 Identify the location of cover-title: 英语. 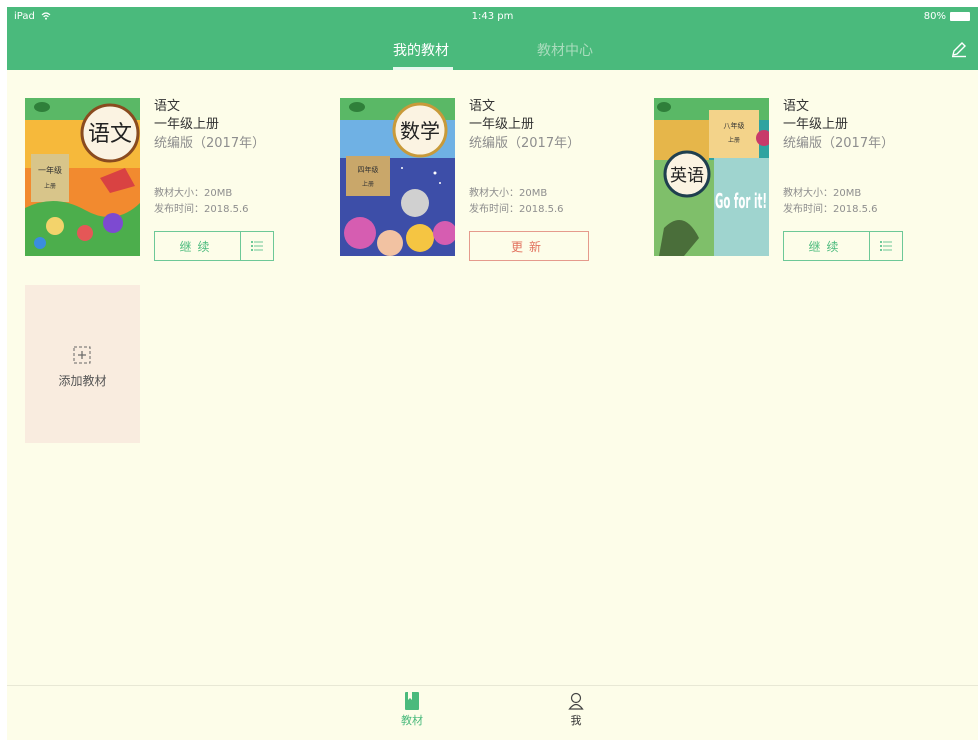
(687, 176).